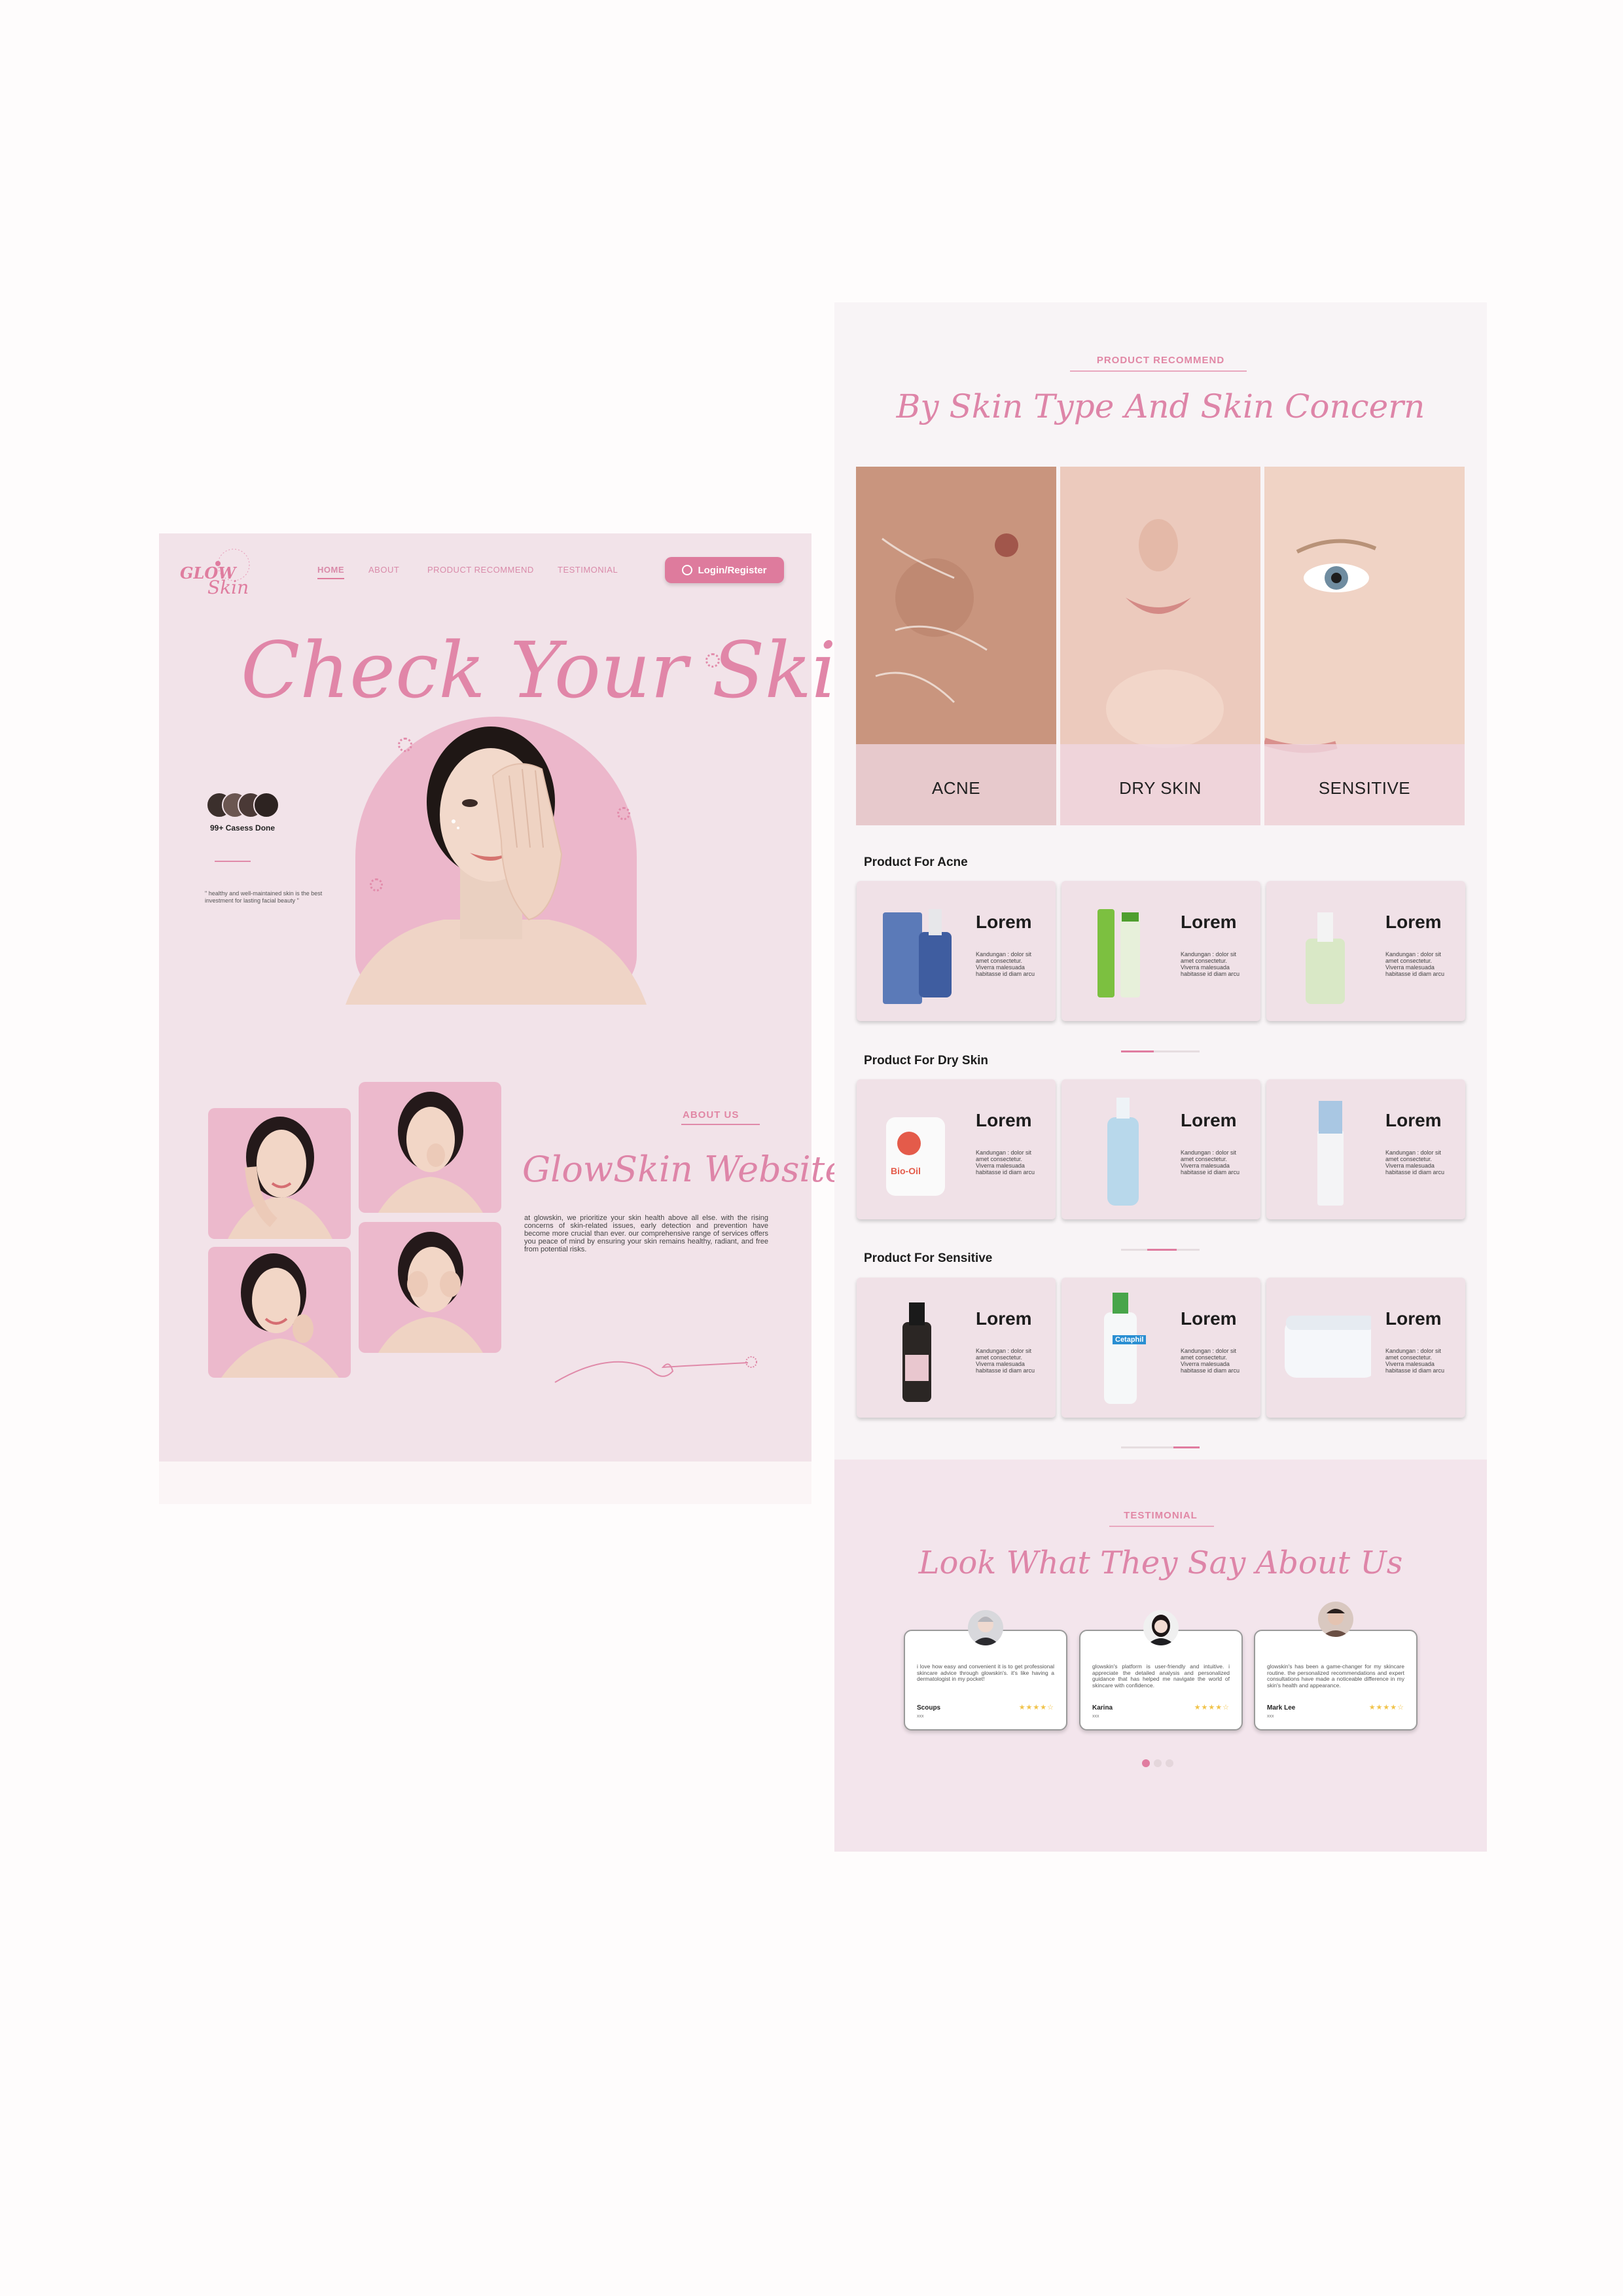 The width and height of the screenshot is (1623, 2296). What do you see at coordinates (1330, 1153) in the screenshot?
I see `slim-bottle-image` at bounding box center [1330, 1153].